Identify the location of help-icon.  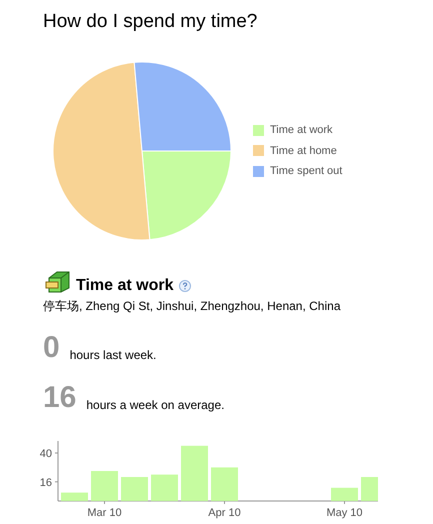
(184, 286).